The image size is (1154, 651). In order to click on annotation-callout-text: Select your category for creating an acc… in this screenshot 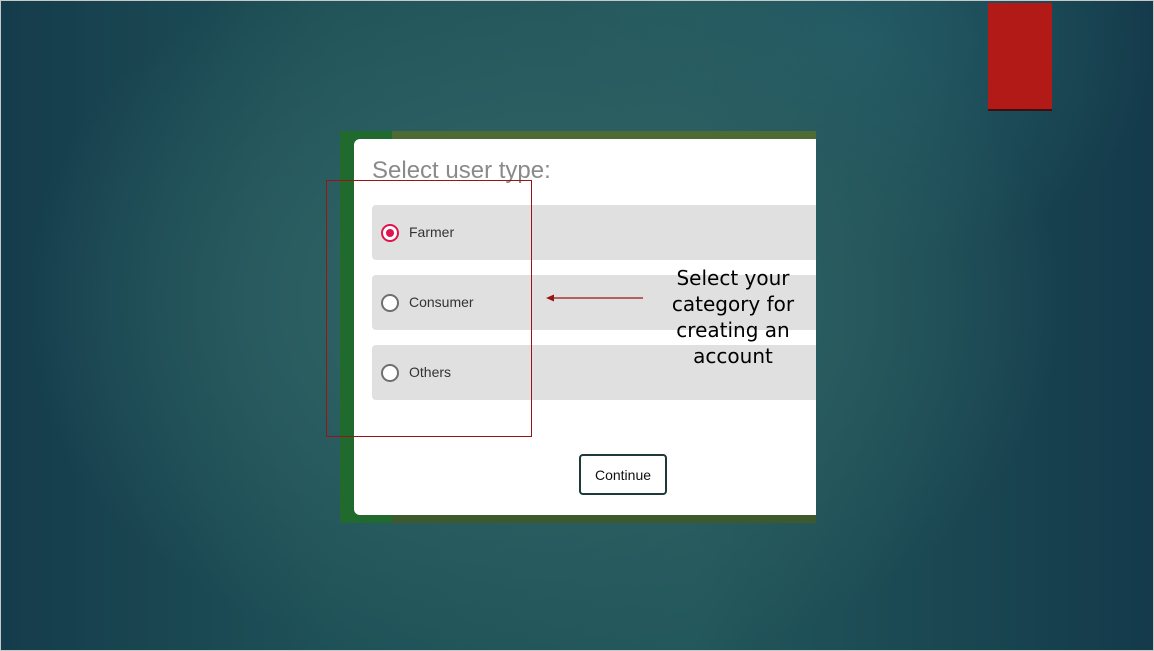, I will do `click(733, 317)`.